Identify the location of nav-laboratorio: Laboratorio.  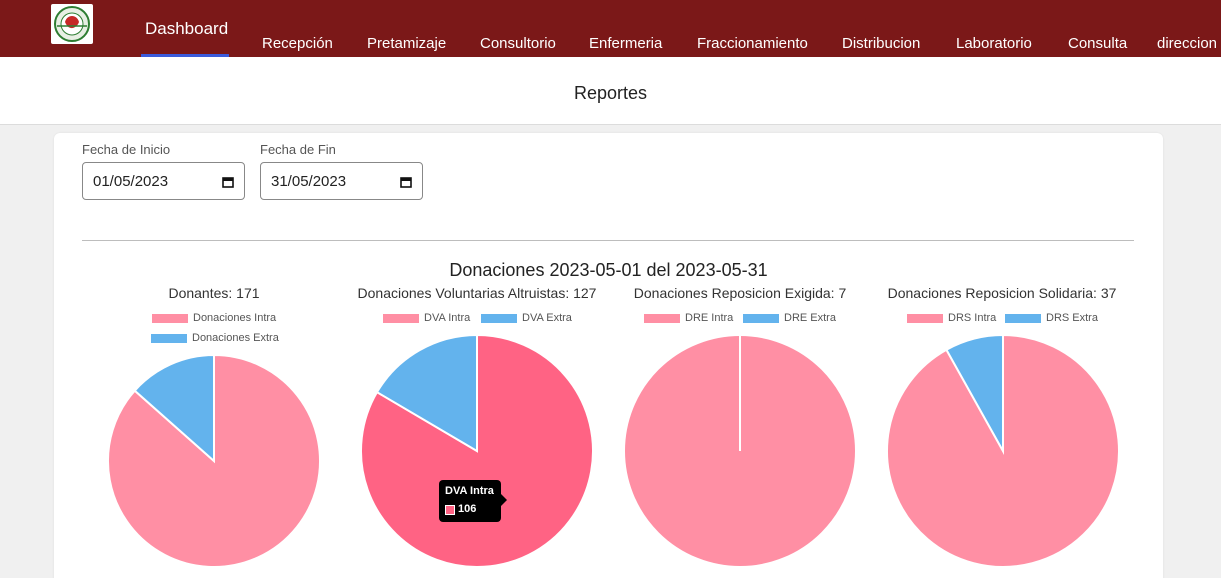
(994, 43).